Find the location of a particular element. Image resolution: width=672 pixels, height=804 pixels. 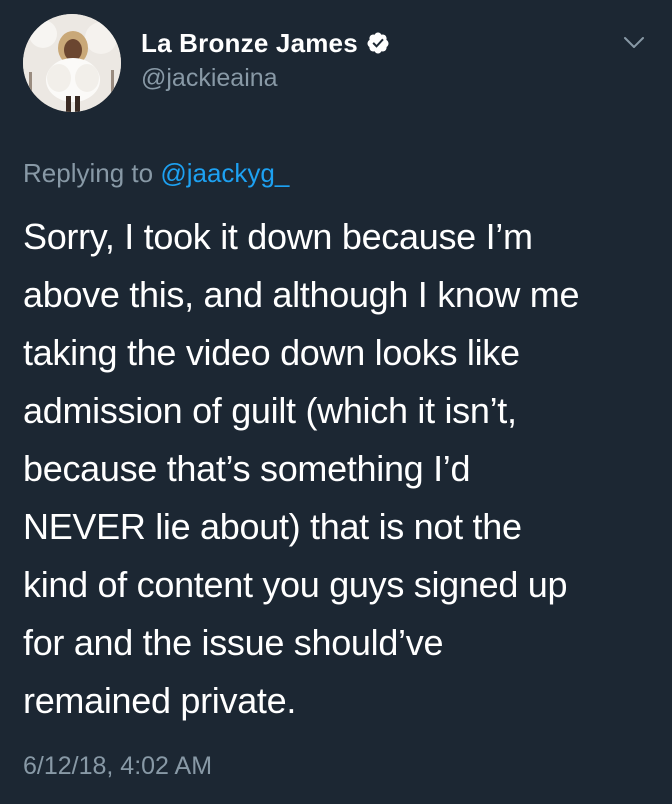

display-name-row: La Bronze James is located at coordinates (265, 43).